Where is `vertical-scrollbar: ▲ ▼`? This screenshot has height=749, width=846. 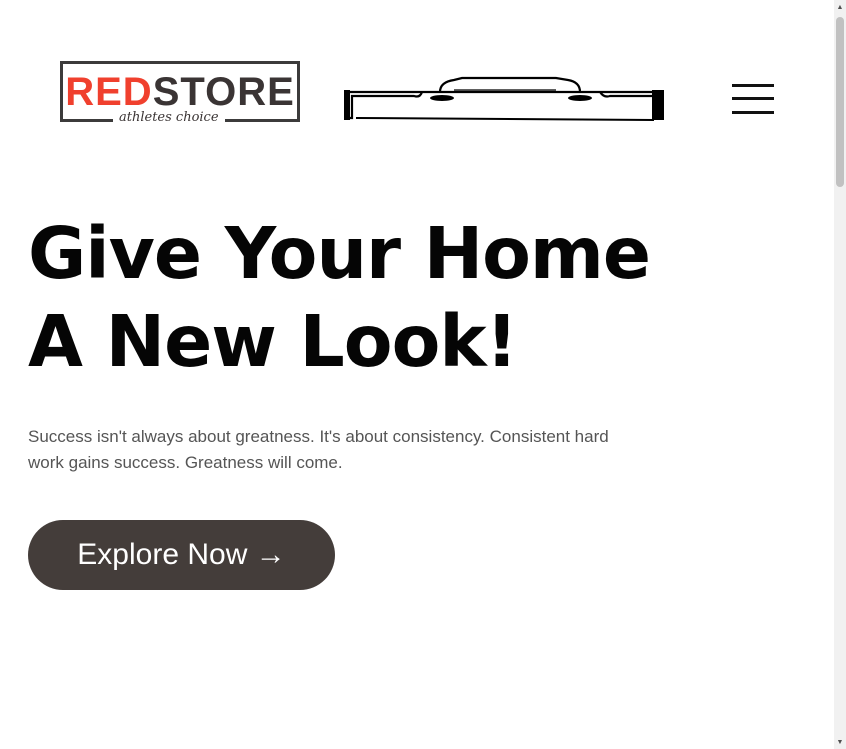 vertical-scrollbar: ▲ ▼ is located at coordinates (840, 374).